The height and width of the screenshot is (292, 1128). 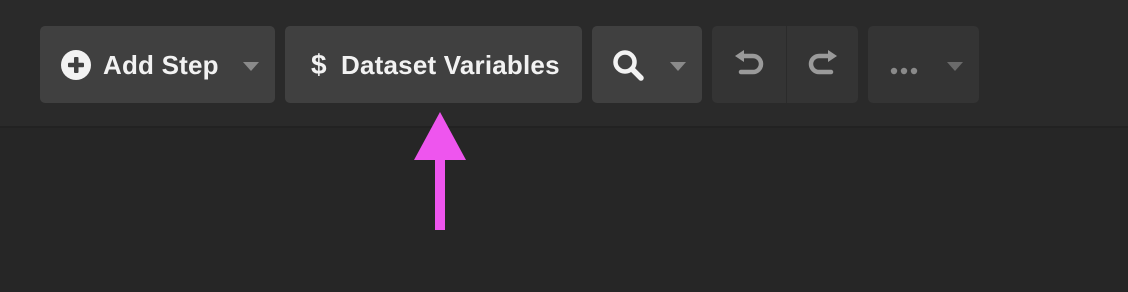 I want to click on redo-button, so click(x=822, y=64).